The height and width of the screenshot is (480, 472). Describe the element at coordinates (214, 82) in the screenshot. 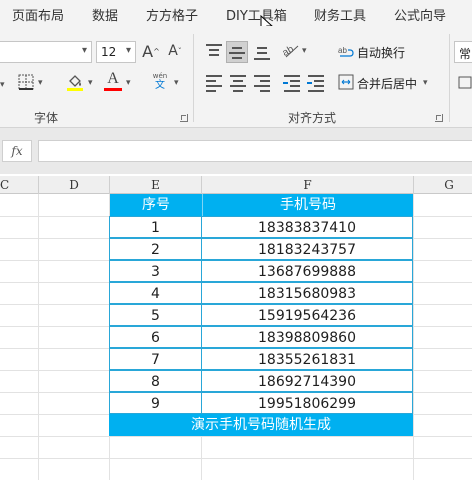

I see `align-left-icon` at that location.